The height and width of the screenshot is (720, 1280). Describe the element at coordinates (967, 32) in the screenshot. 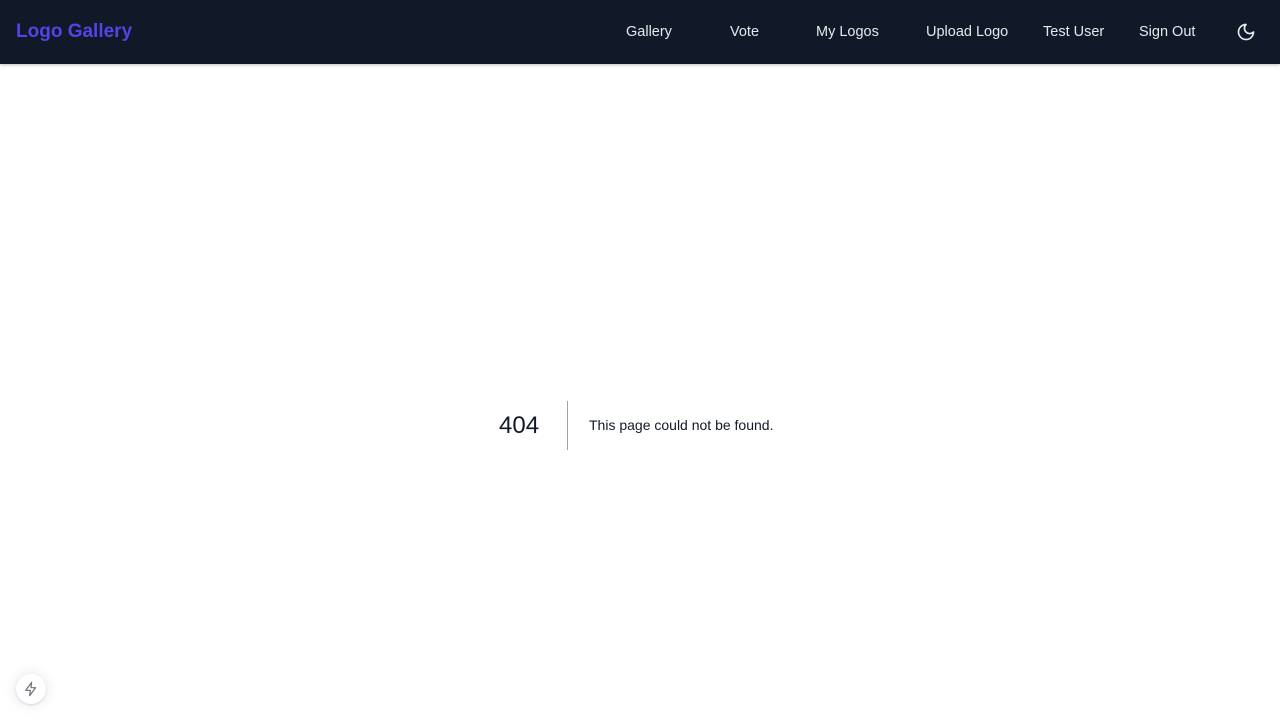

I see `nav-link-upload-logo: Upload Logo` at that location.